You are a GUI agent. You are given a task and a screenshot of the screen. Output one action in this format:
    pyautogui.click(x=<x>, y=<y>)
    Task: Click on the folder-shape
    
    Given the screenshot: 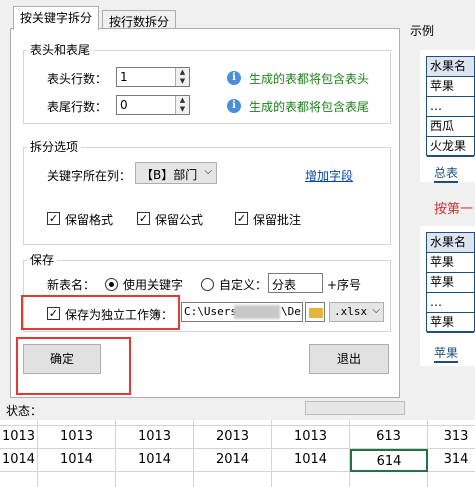 What is the action you would take?
    pyautogui.click(x=316, y=313)
    